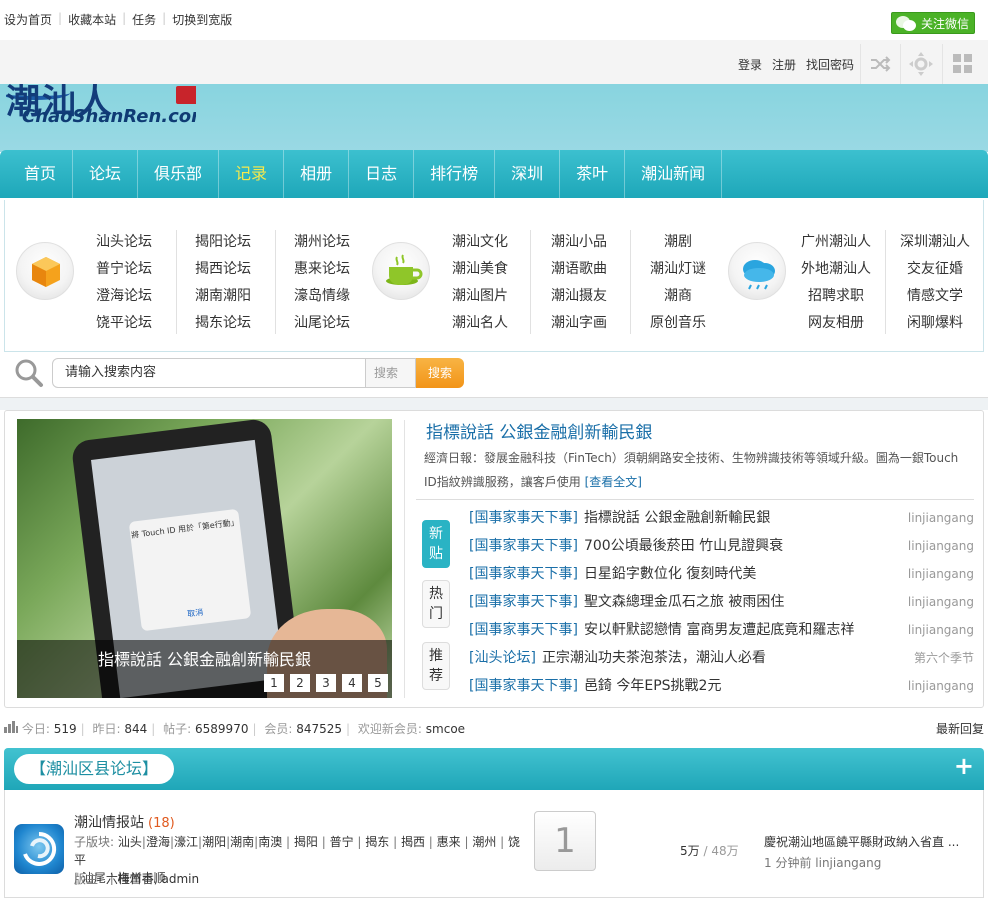 The height and width of the screenshot is (898, 988). Describe the element at coordinates (152, 879) in the screenshot. I see `moderator-links: 六桂首香, admin` at that location.